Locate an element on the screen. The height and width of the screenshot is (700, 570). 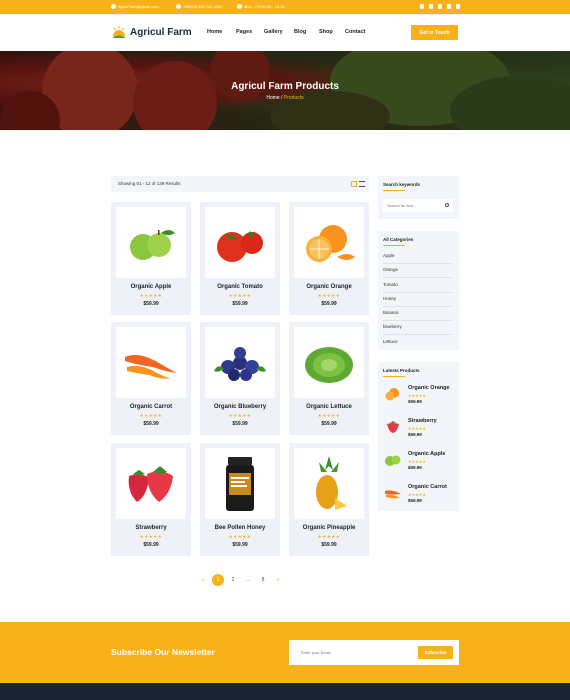
product-card: Organic Tomato ★★★★★ $59.99 is located at coordinates (240, 258).